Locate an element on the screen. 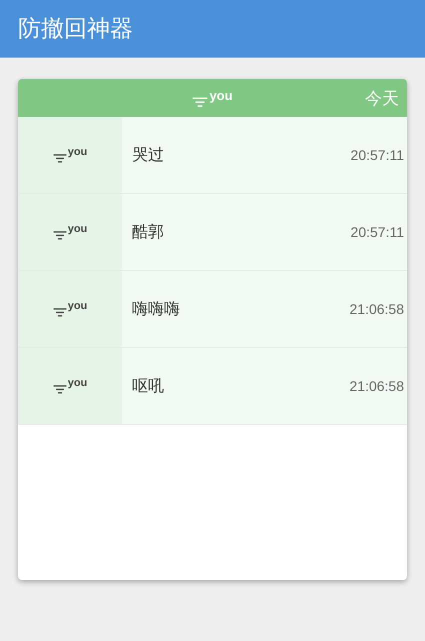 The height and width of the screenshot is (641, 425). message-text: 嗨嗨嗨 is located at coordinates (156, 309).